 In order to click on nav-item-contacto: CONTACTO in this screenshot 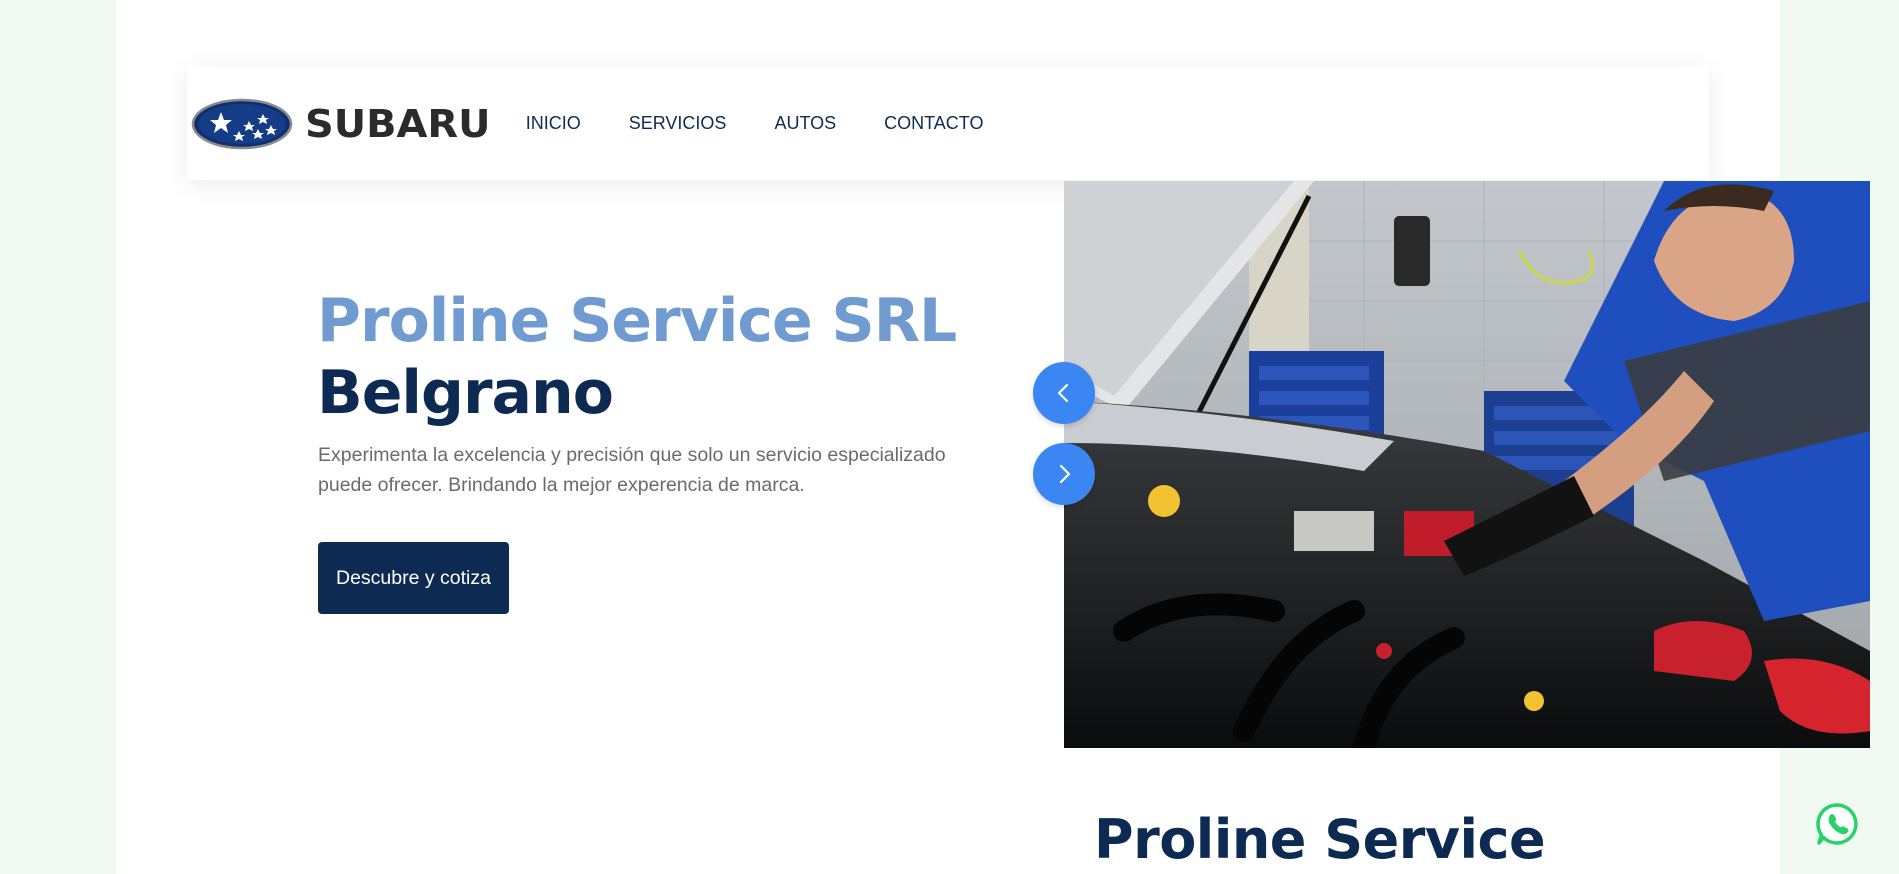, I will do `click(933, 123)`.